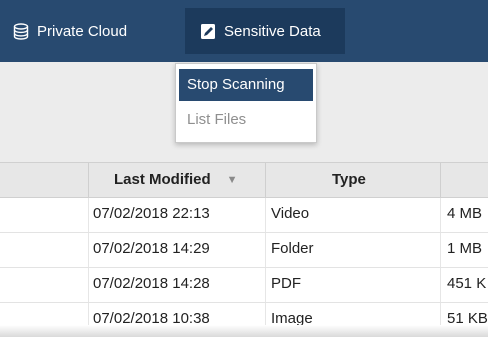  What do you see at coordinates (286, 283) in the screenshot?
I see `cell-type: PDF` at bounding box center [286, 283].